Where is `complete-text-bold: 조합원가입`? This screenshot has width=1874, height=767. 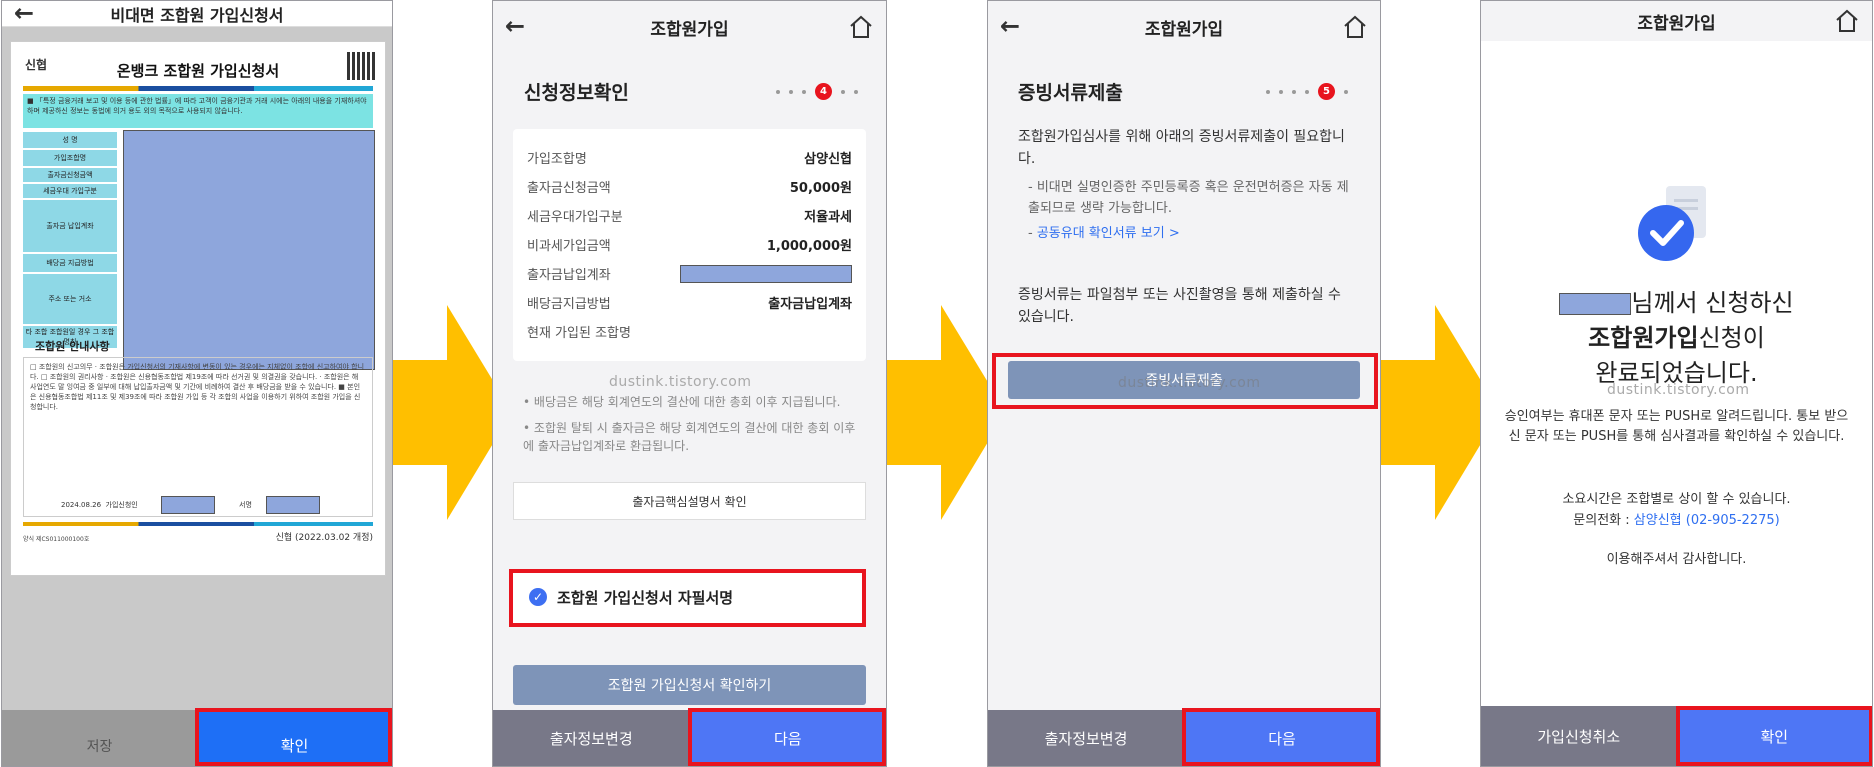 complete-text-bold: 조합원가입 is located at coordinates (1643, 338).